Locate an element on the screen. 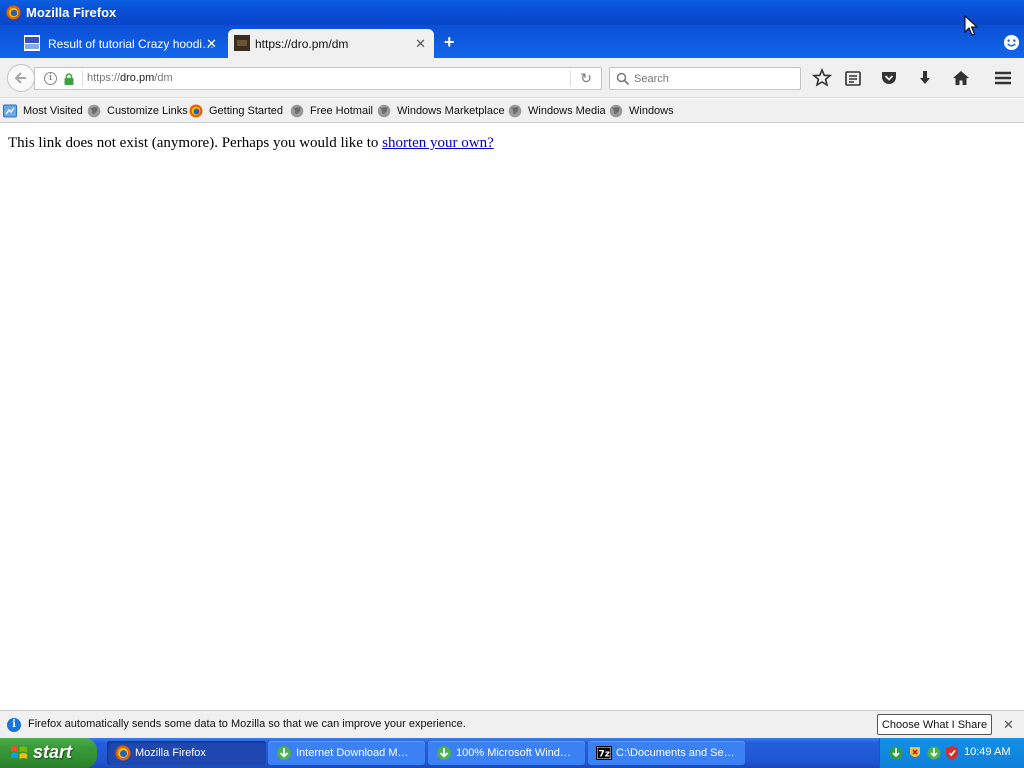 This screenshot has height=768, width=1024. choose-what-i-share-button: Choose What I Share is located at coordinates (934, 724).